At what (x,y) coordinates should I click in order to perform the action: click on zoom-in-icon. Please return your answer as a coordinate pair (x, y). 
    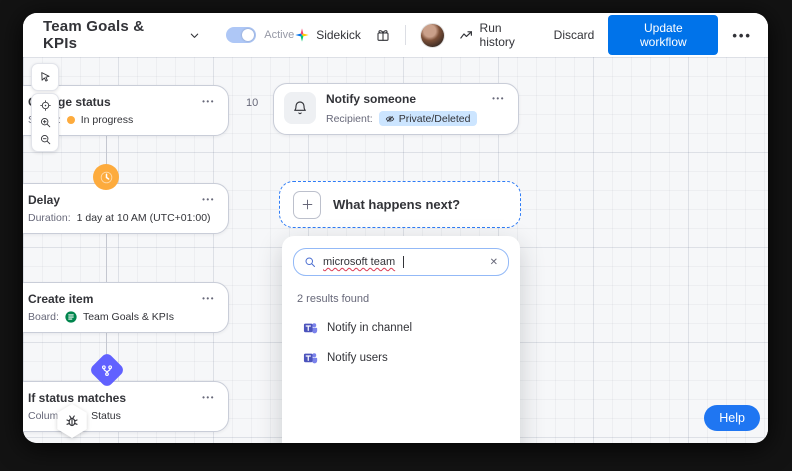
    Looking at the image, I should click on (45, 123).